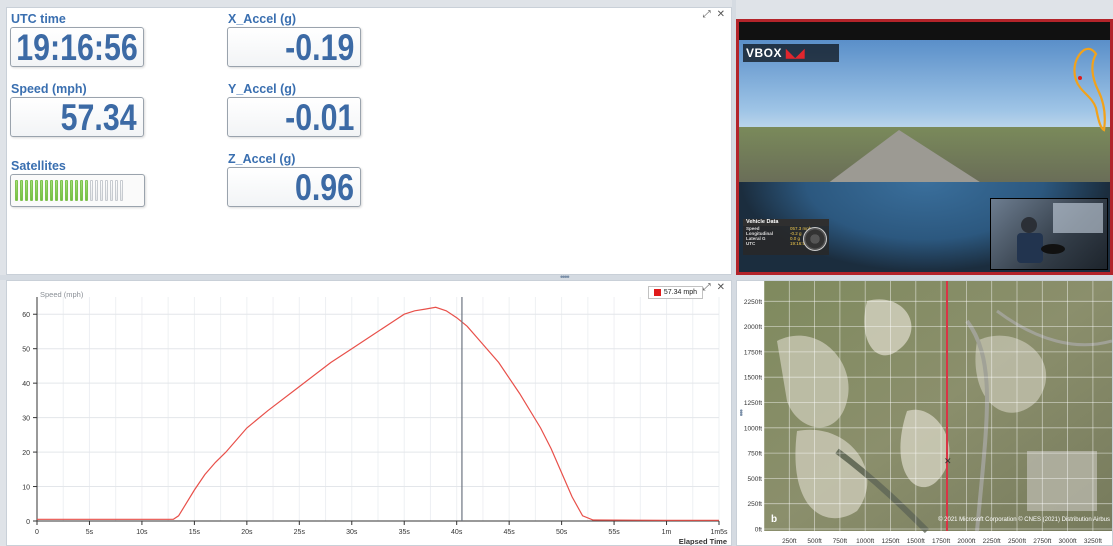  What do you see at coordinates (714, 15) in the screenshot?
I see `gauges-window-controls: ⤢ ✕` at bounding box center [714, 15].